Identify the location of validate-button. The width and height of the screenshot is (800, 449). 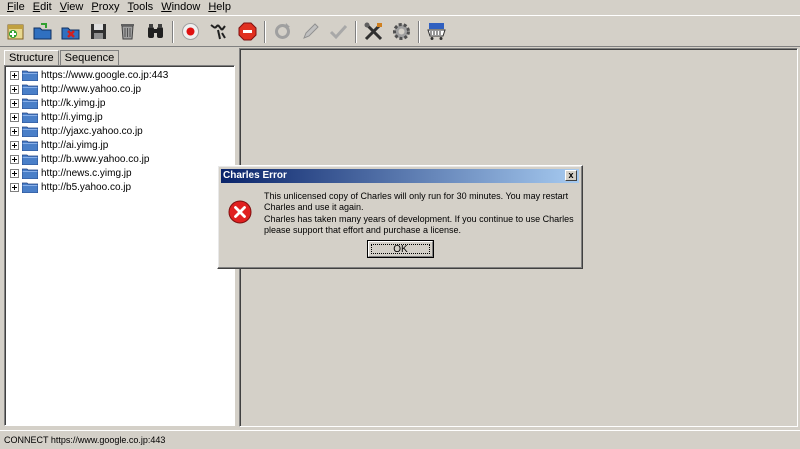
(338, 31).